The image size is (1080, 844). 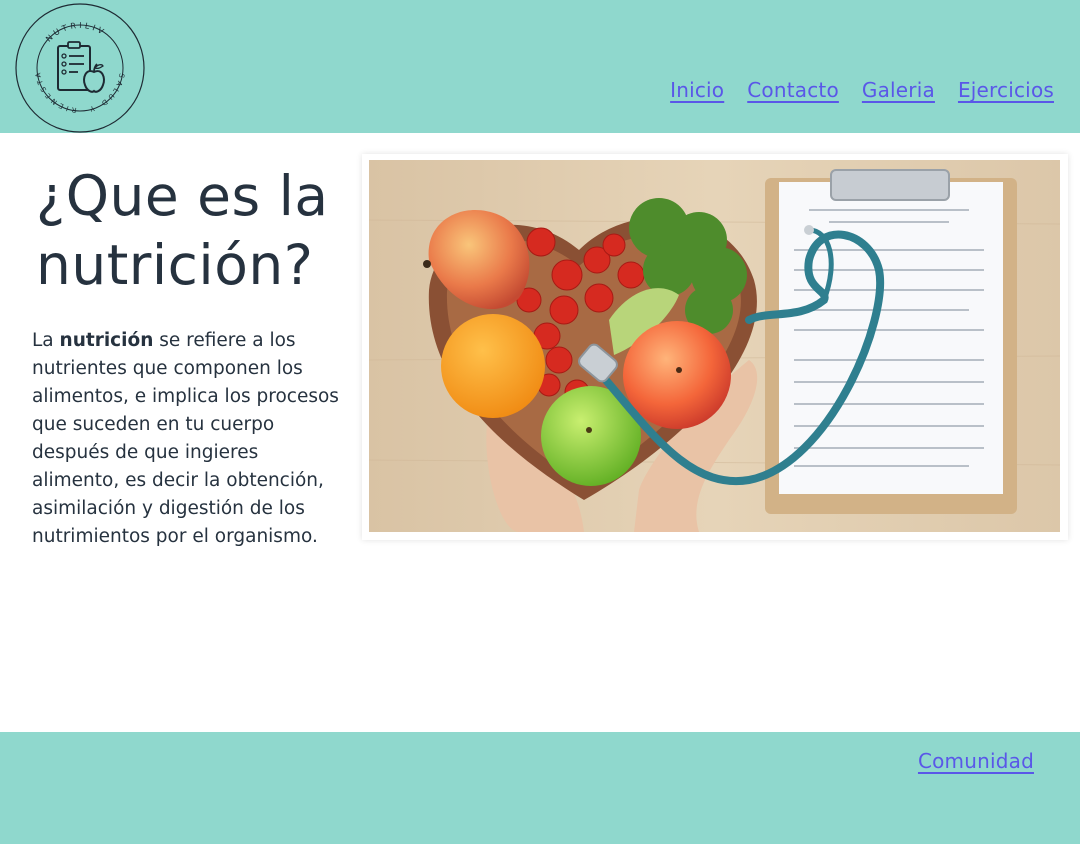 I want to click on logo-ring-top: NUTRILIV, so click(x=74, y=32).